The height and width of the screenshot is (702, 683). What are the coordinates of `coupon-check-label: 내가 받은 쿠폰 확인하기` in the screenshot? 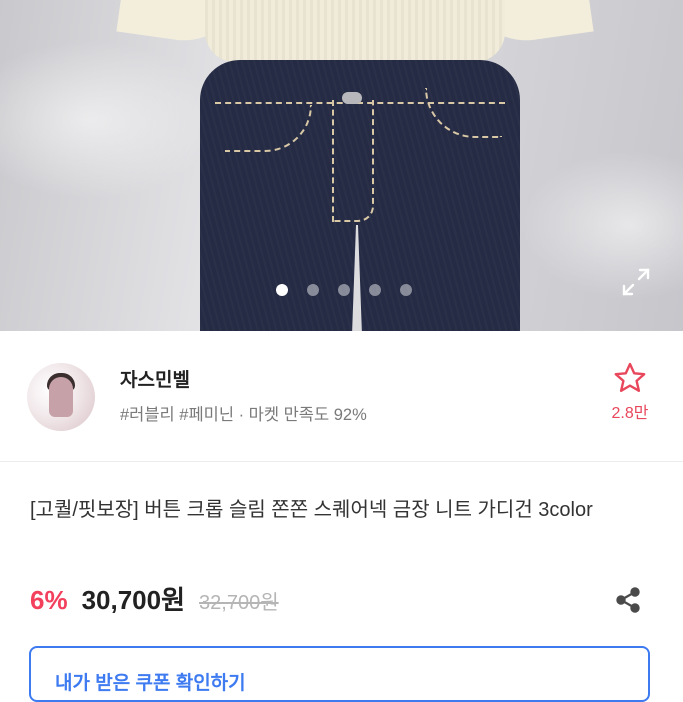 It's located at (150, 683).